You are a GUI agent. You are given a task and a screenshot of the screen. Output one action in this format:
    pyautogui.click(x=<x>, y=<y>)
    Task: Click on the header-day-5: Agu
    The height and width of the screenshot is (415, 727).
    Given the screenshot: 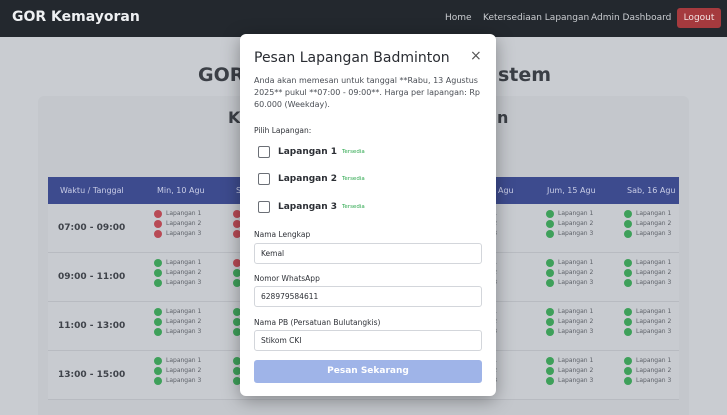 What is the action you would take?
    pyautogui.click(x=506, y=190)
    